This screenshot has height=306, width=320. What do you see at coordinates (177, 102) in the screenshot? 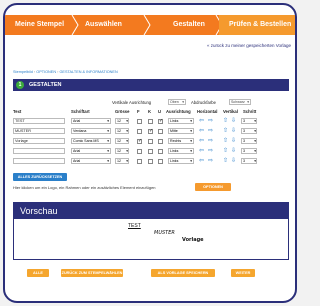
I see `vertical-align-select: Oben` at bounding box center [177, 102].